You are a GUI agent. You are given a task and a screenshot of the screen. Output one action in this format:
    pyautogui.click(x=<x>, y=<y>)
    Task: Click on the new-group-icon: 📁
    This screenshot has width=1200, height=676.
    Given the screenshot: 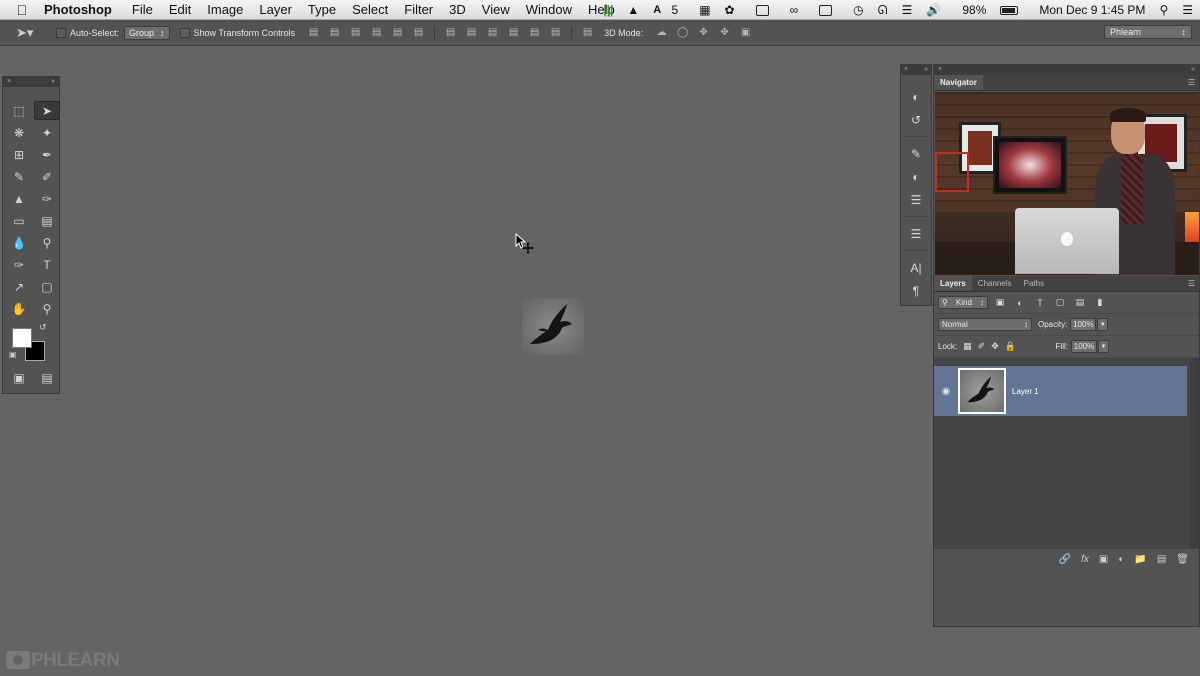 What is the action you would take?
    pyautogui.click(x=1140, y=559)
    